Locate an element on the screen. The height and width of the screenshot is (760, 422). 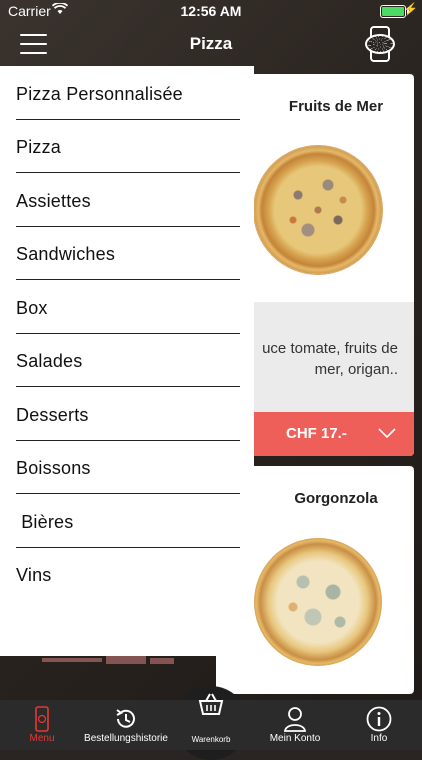
clock: 12:56 AM is located at coordinates (211, 11).